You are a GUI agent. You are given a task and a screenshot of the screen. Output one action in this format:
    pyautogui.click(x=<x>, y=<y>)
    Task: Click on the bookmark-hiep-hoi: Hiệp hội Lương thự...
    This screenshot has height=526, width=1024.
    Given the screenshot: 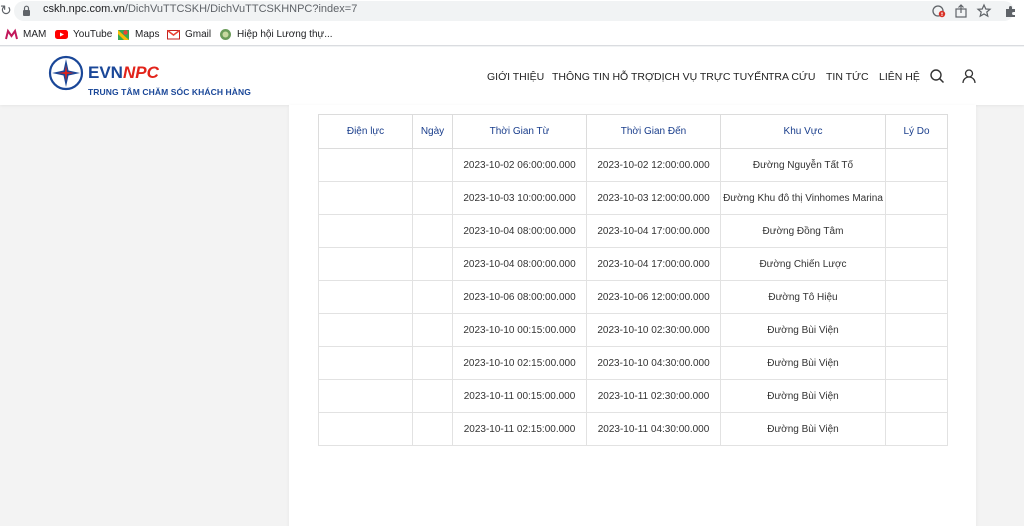 What is the action you would take?
    pyautogui.click(x=276, y=34)
    